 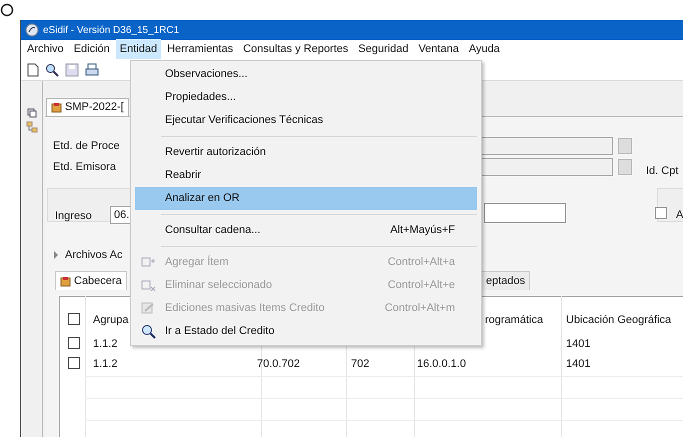 What do you see at coordinates (110, 320) in the screenshot?
I see `column-header: Agrupa` at bounding box center [110, 320].